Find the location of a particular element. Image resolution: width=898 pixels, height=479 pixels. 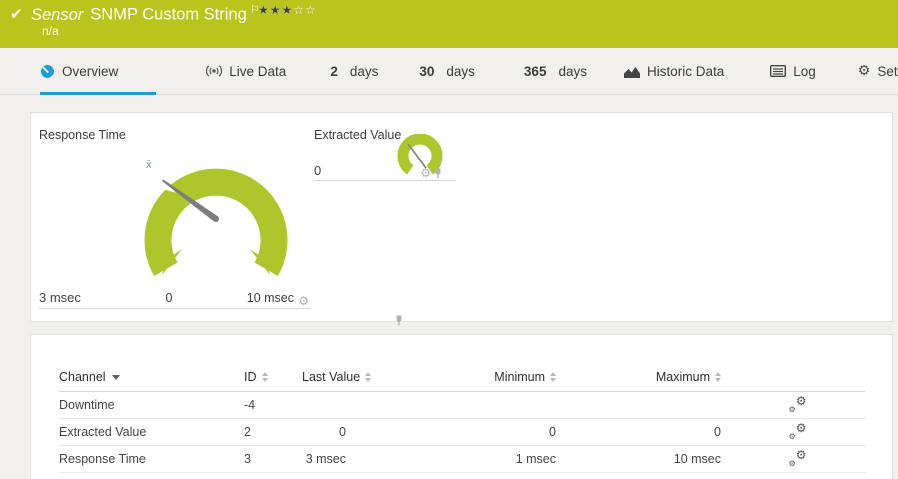

tab-settings: ⚙ Settings is located at coordinates (878, 71).